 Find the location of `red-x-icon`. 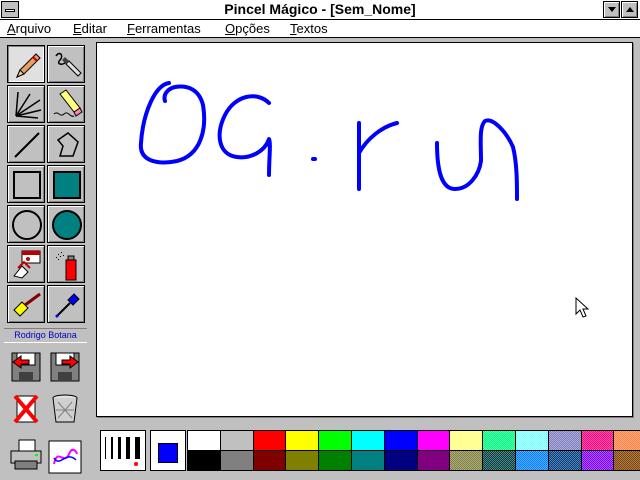

red-x-icon is located at coordinates (26, 409).